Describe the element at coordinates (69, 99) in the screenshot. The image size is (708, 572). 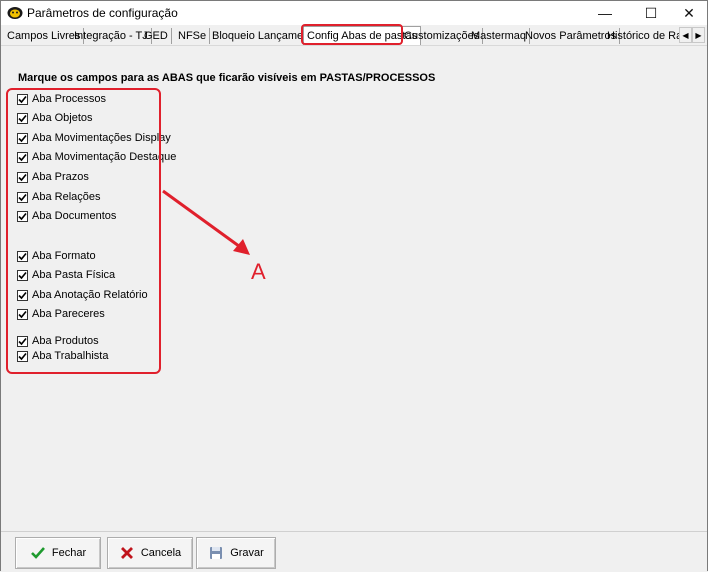
I see `checkbox-label: Aba Processos` at that location.